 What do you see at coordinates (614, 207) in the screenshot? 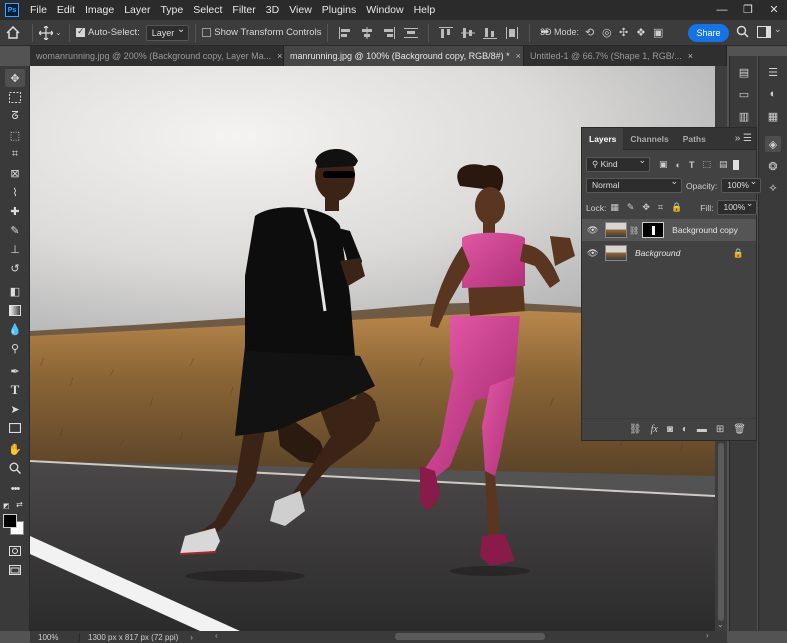
I see `lock-transparent-pixels-icon: ▦` at bounding box center [614, 207].